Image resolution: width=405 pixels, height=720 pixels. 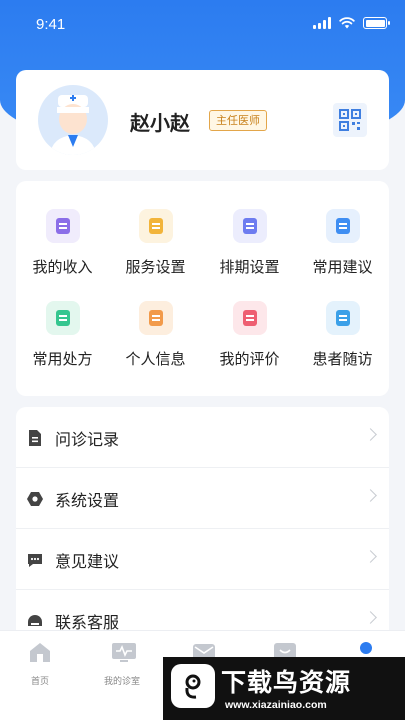 I want to click on status-icons, so click(x=351, y=23).